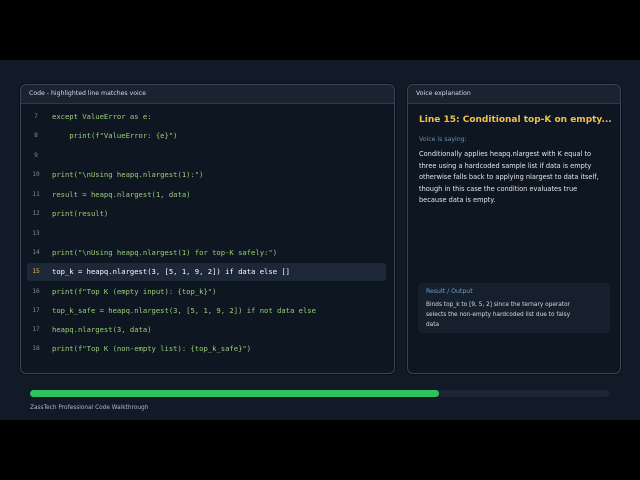  Describe the element at coordinates (514, 94) in the screenshot. I see `voice-panel-header: Voice explanation` at that location.